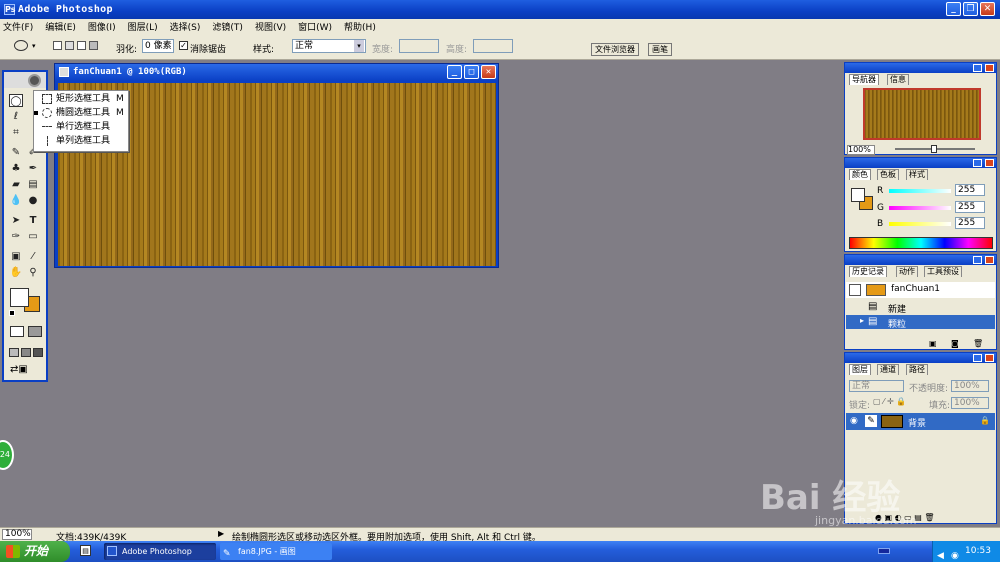  Describe the element at coordinates (907, 271) in the screenshot. I see `tab-actions: 动作` at that location.